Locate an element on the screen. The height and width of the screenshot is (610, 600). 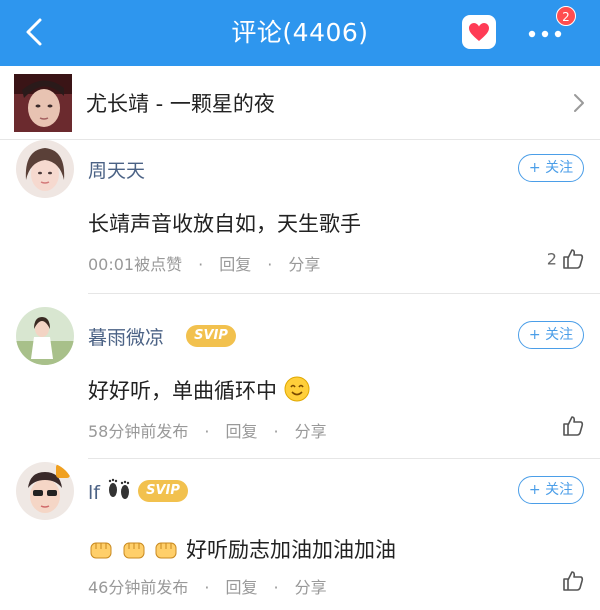
comment-time: 00:01被点赞 is located at coordinates (135, 264).